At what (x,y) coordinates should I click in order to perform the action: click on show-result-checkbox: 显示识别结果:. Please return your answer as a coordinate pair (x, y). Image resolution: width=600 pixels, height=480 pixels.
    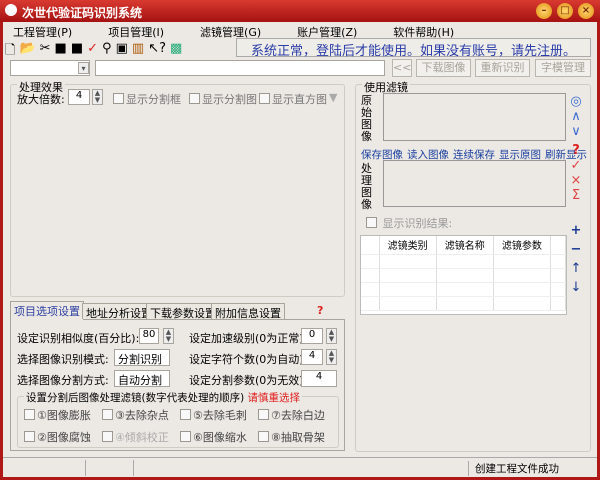
    Looking at the image, I should click on (409, 223).